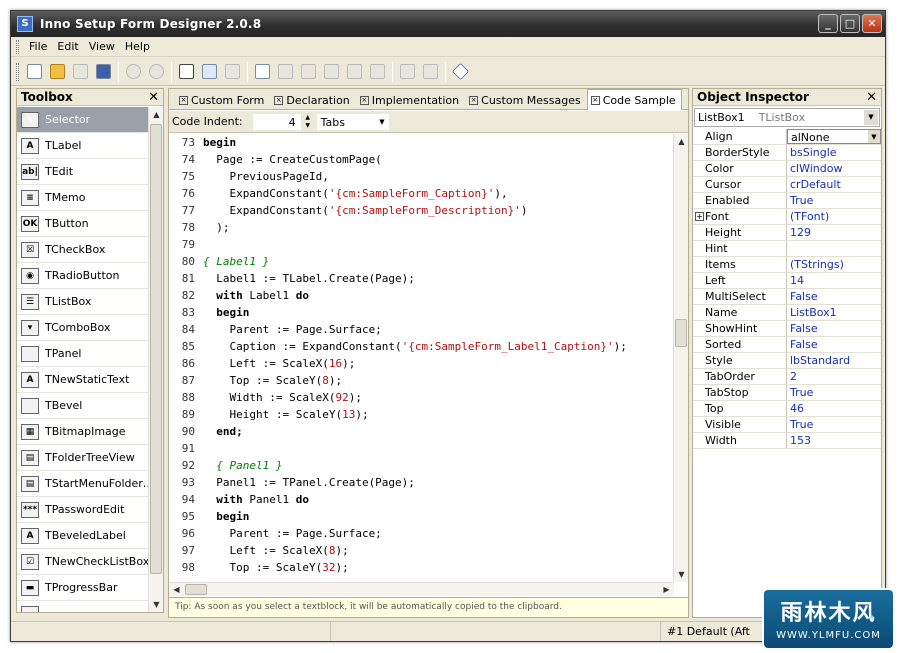 The width and height of the screenshot is (901, 653). Describe the element at coordinates (681, 574) in the screenshot. I see `scroll-down-icon: ▼` at that location.